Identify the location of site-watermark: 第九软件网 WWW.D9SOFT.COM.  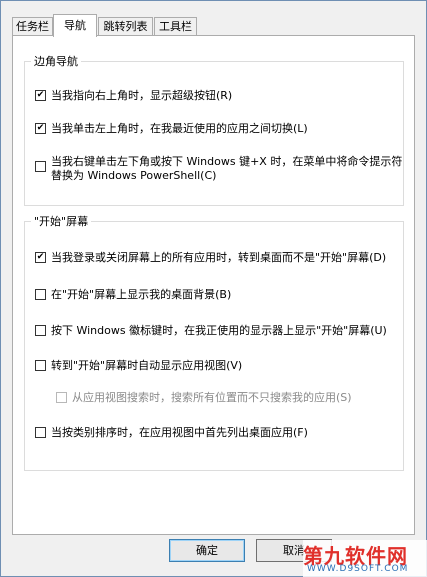
(365, 558).